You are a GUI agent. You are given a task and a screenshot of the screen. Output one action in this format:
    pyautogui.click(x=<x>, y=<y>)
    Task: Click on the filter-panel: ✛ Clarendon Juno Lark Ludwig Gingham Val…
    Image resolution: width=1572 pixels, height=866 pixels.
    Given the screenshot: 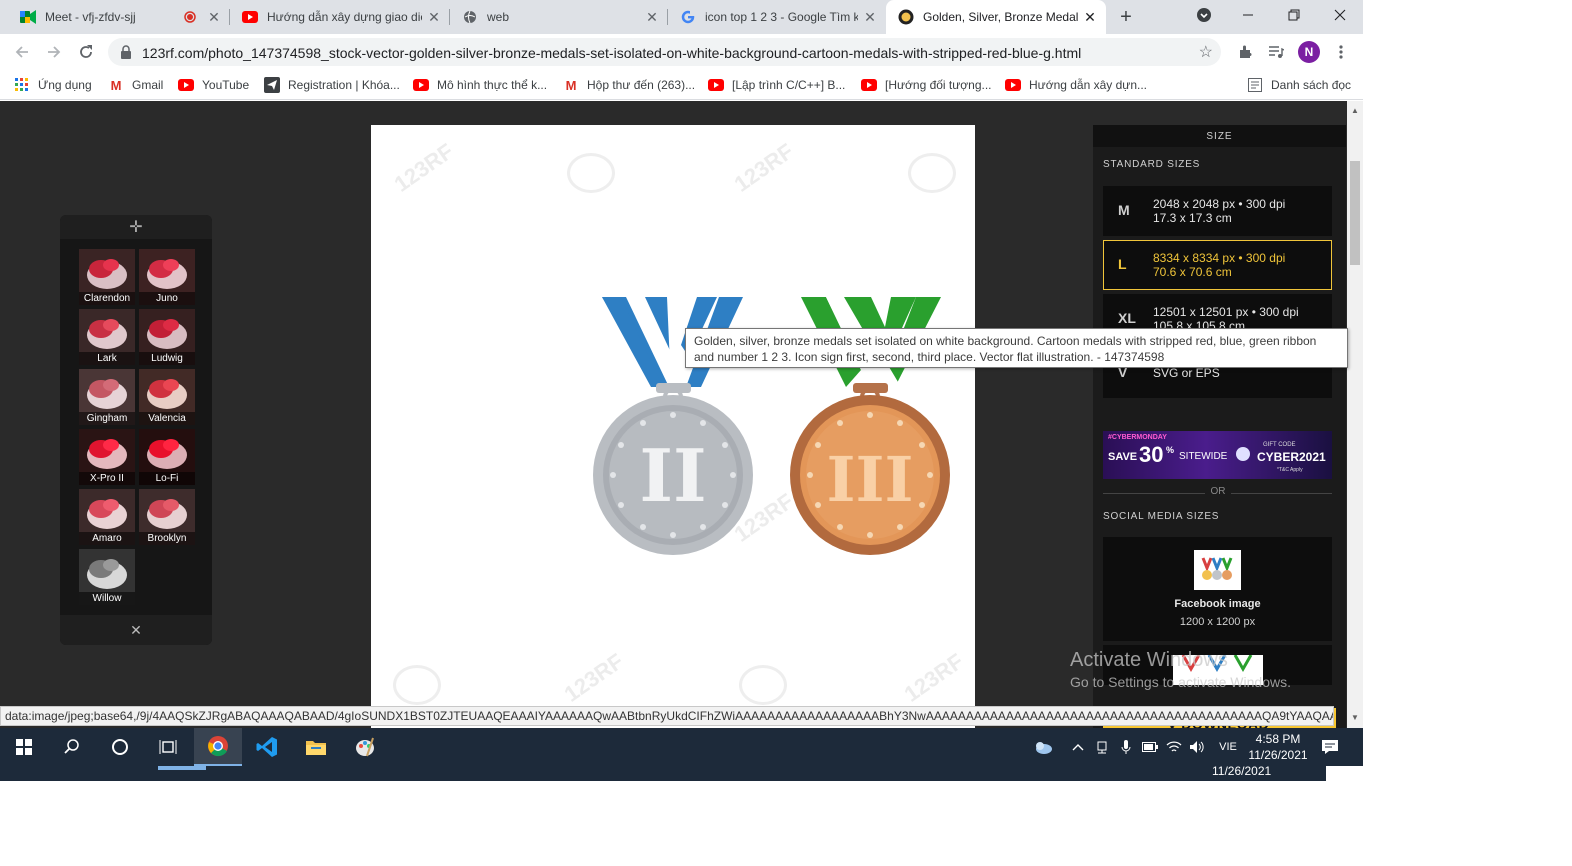 What is the action you would take?
    pyautogui.click(x=136, y=430)
    